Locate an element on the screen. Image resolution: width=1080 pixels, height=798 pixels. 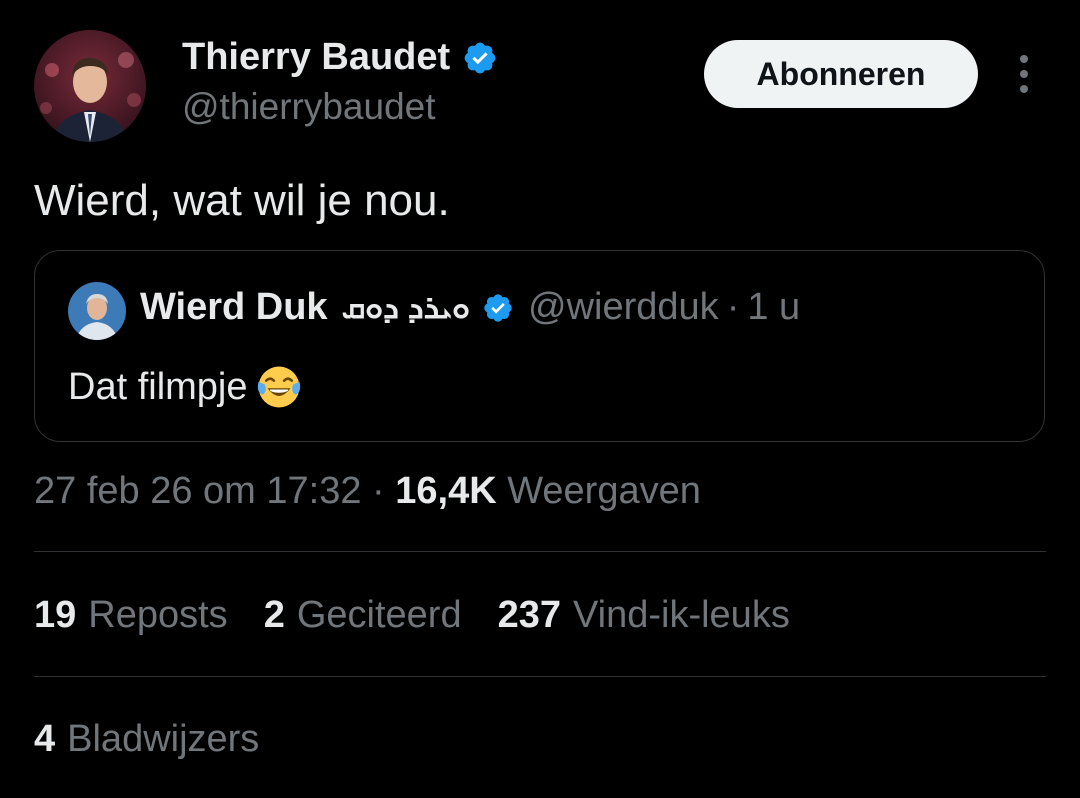
reposts-stat: 19 Reposts is located at coordinates (131, 615).